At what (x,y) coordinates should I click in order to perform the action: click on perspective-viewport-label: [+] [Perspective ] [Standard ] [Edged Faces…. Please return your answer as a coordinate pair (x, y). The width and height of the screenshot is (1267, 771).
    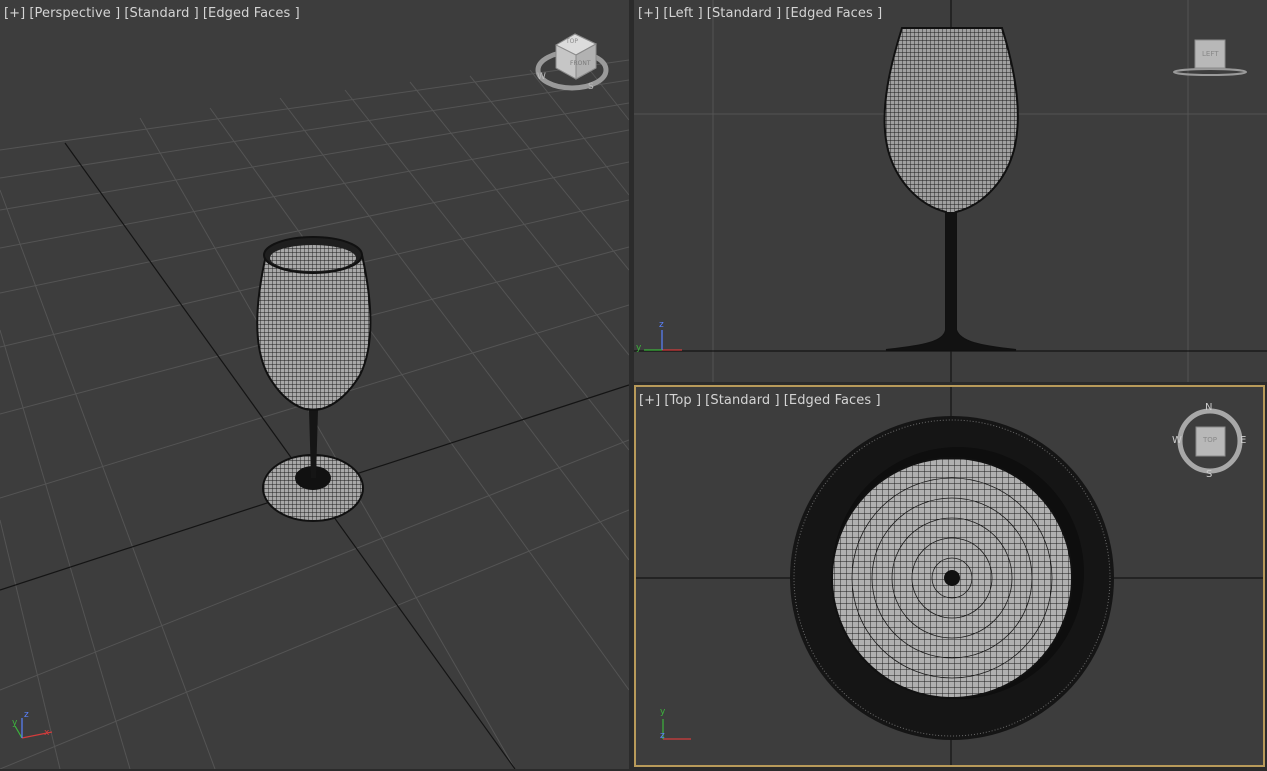
    Looking at the image, I should click on (154, 13).